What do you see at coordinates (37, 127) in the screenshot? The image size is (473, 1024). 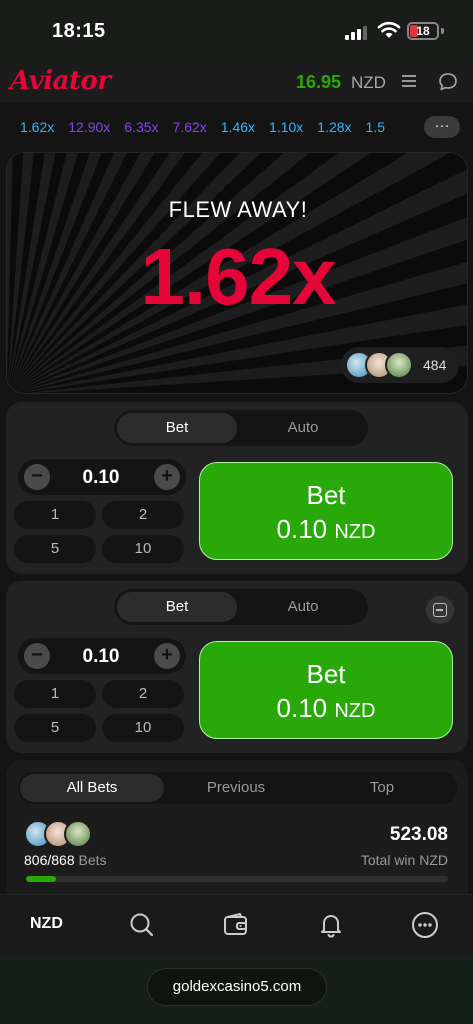 I see `history-multiplier: 1.62x` at bounding box center [37, 127].